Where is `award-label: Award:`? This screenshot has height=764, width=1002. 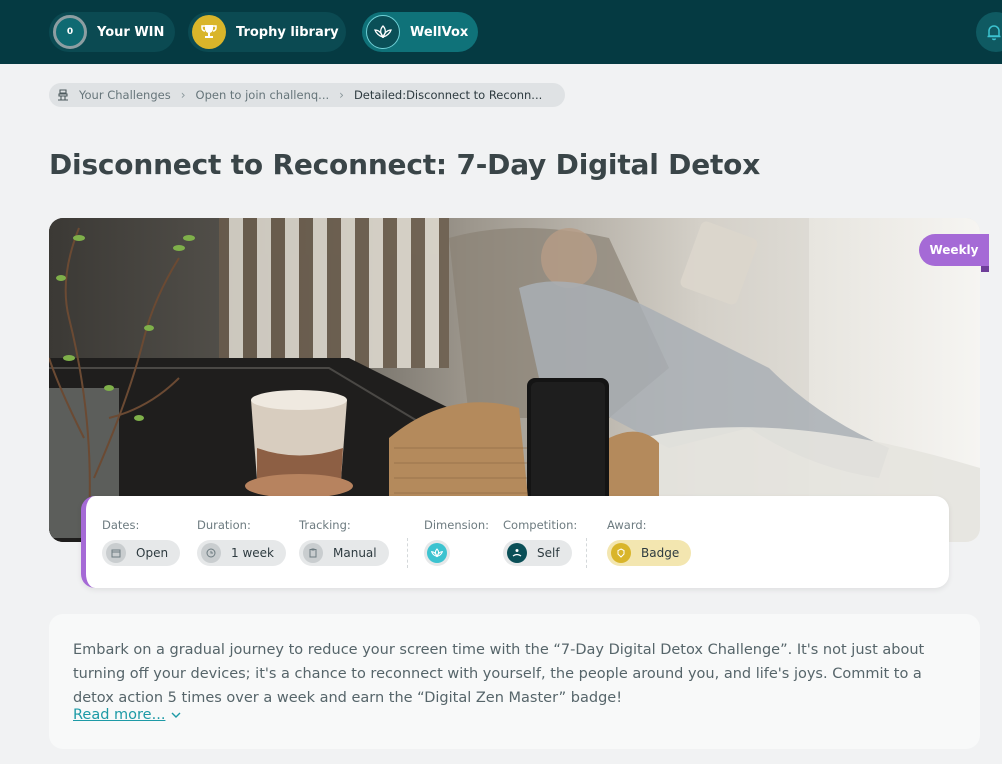 award-label: Award: is located at coordinates (627, 525).